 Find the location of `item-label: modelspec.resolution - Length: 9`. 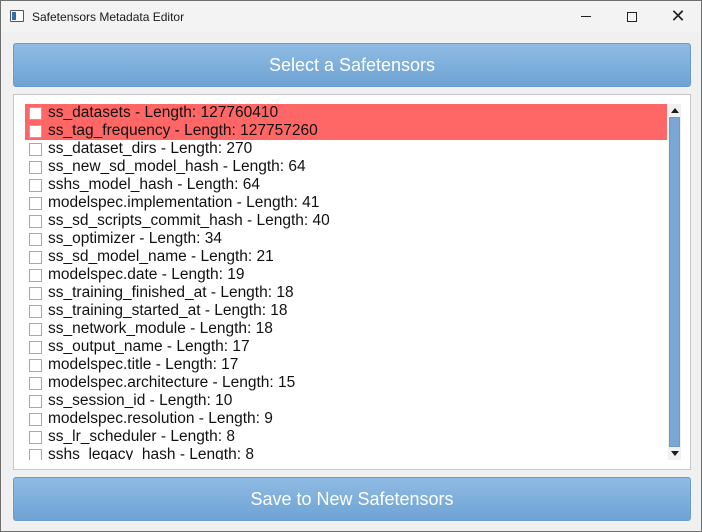

item-label: modelspec.resolution - Length: 9 is located at coordinates (160, 418).